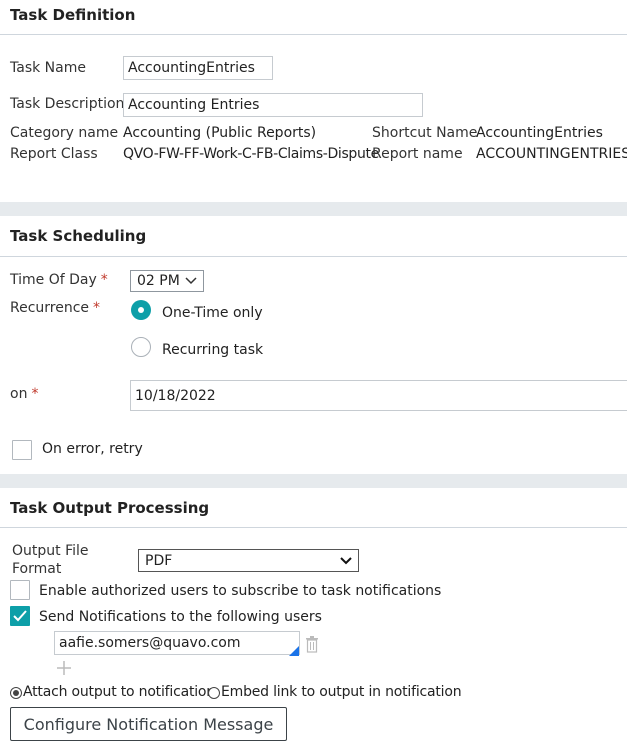 The width and height of the screenshot is (627, 751). Describe the element at coordinates (16, 693) in the screenshot. I see `attach-output-radio` at that location.